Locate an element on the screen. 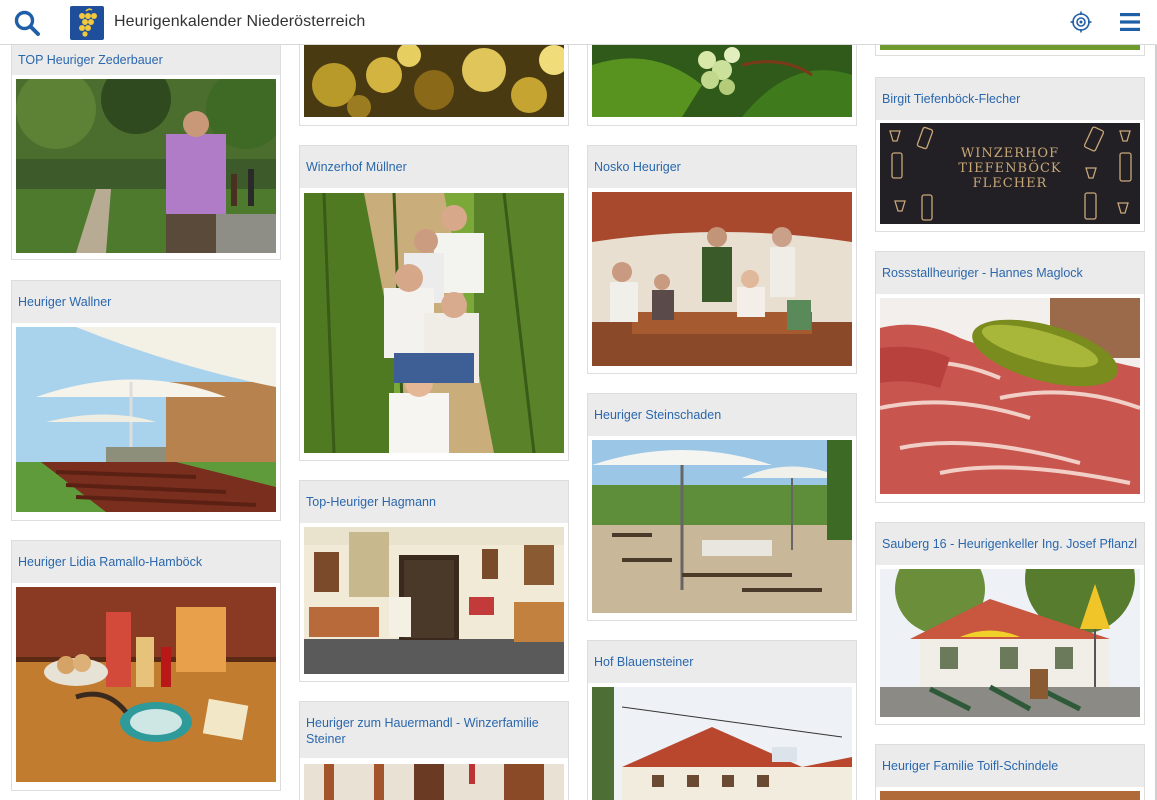 The width and height of the screenshot is (1157, 800). listing-title: Rossstallheuriger - Hannes Maglock is located at coordinates (1010, 273).